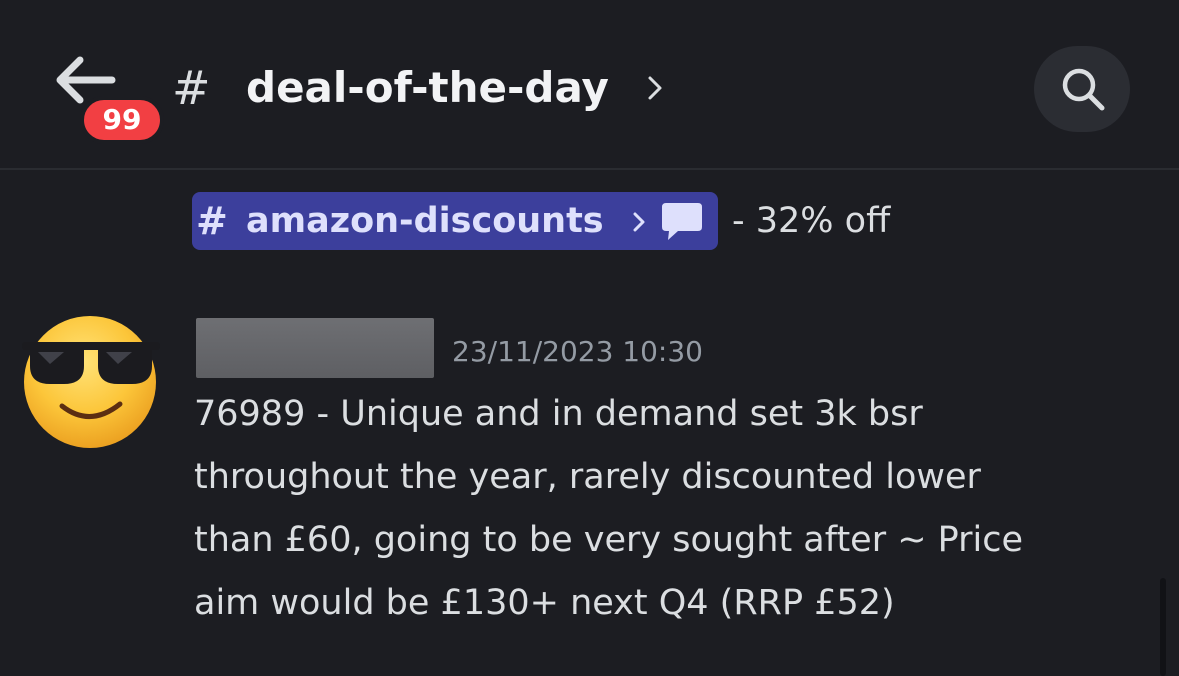 Image resolution: width=1179 pixels, height=676 pixels. Describe the element at coordinates (1163, 627) in the screenshot. I see `scrollbar` at that location.